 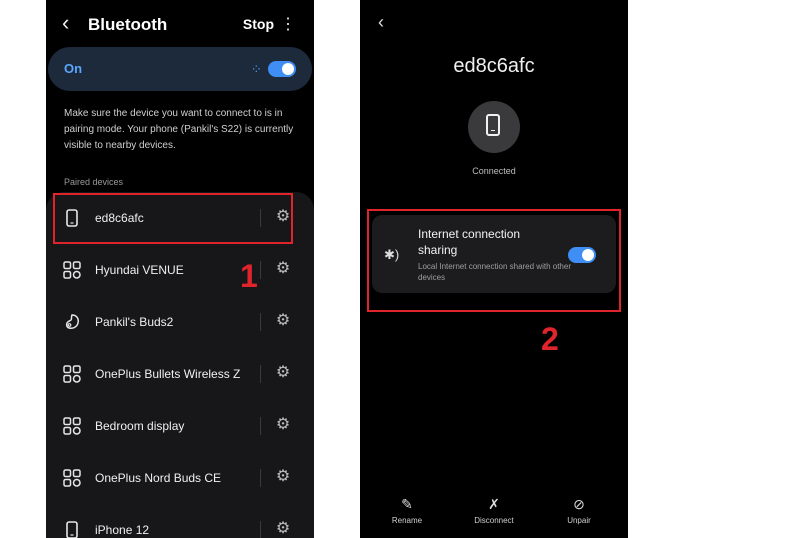 What do you see at coordinates (168, 374) in the screenshot?
I see `device-name: OnePlus Bullets Wireless Z` at bounding box center [168, 374].